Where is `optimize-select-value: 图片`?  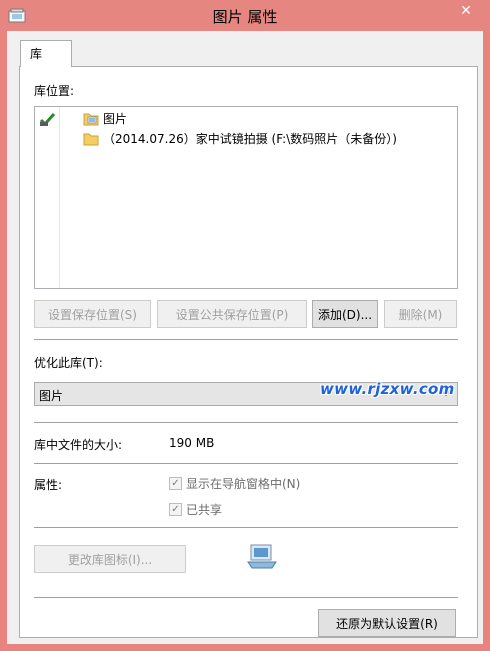 optimize-select-value: 图片 is located at coordinates (51, 396).